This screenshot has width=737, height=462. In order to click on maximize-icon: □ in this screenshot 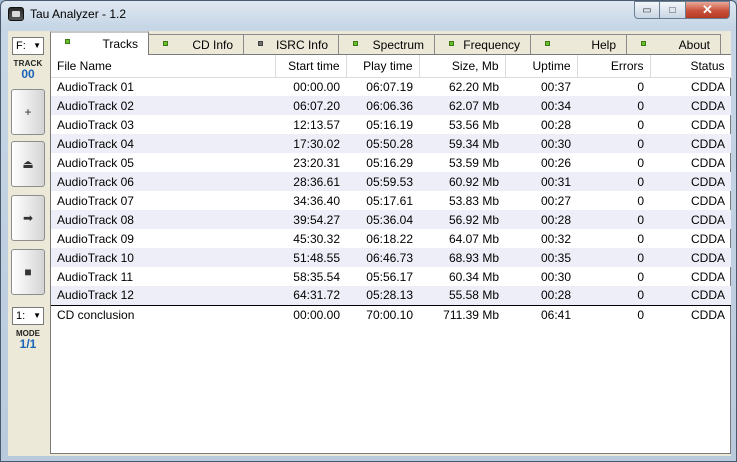, I will do `click(672, 10)`.